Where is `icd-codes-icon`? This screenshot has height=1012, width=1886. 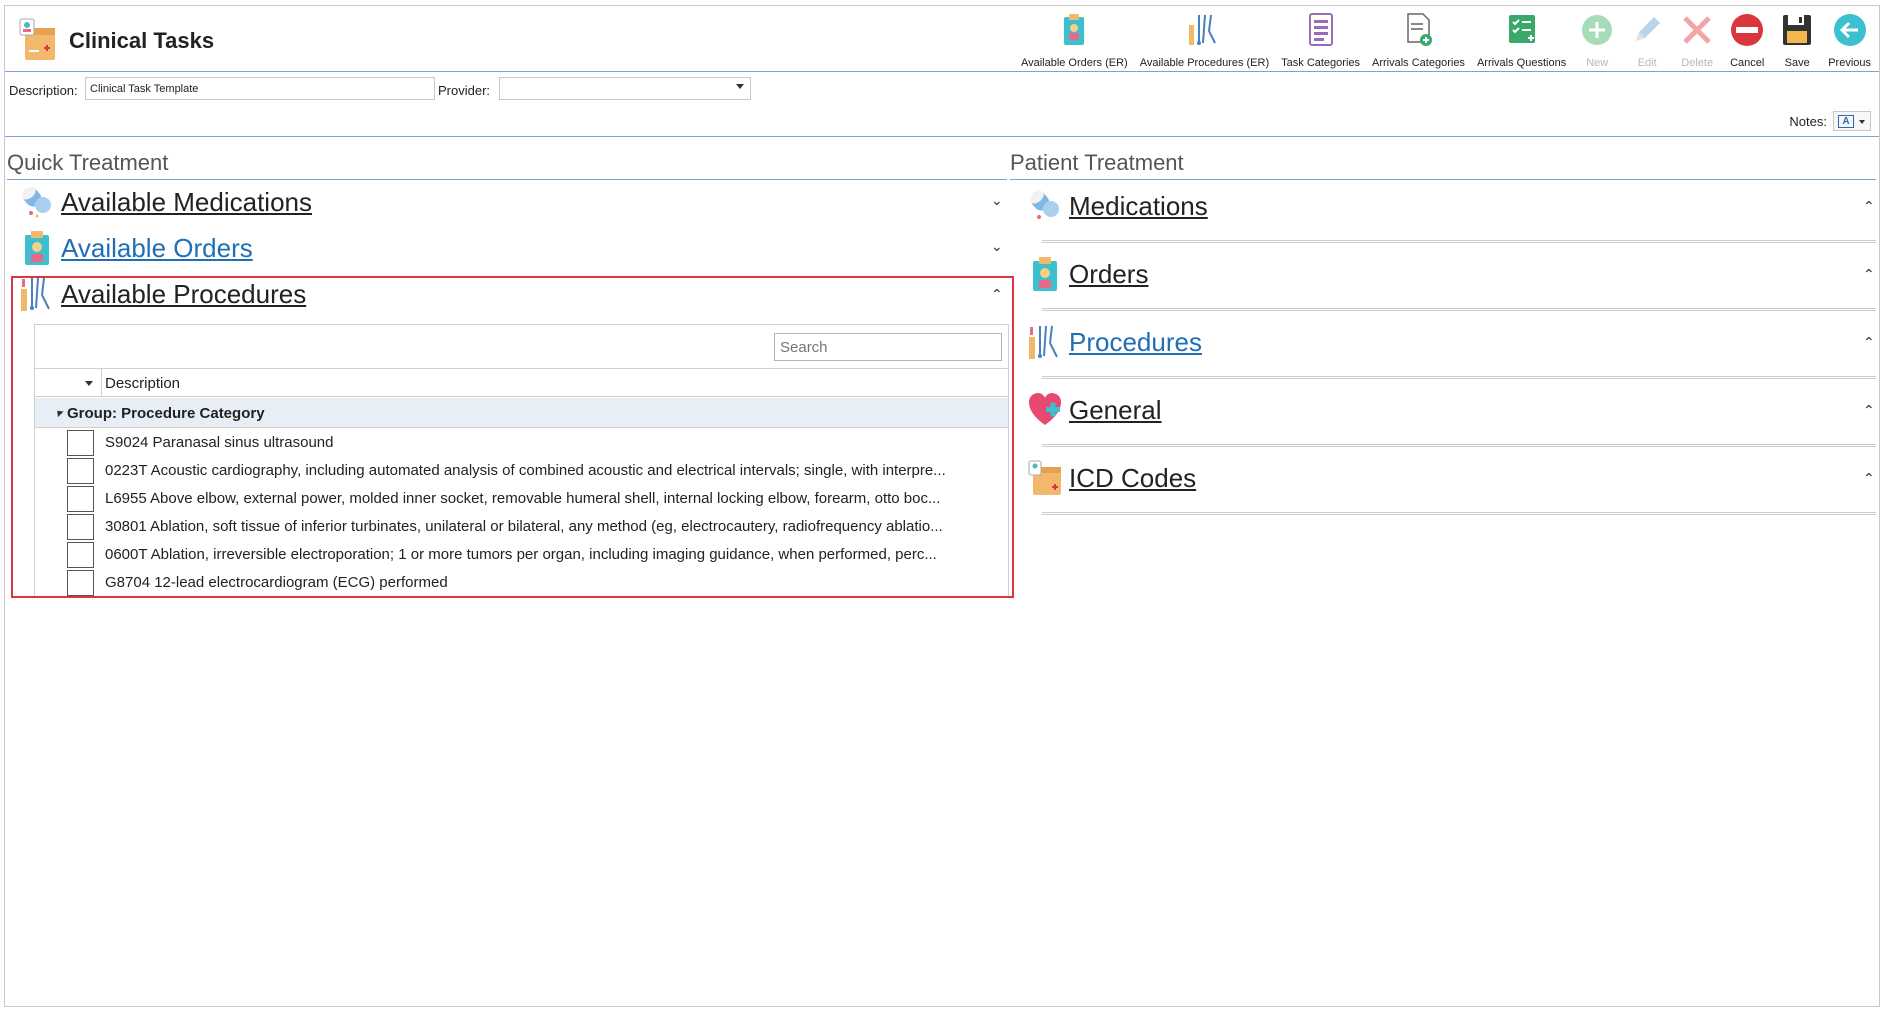
icd-codes-icon is located at coordinates (1044, 477).